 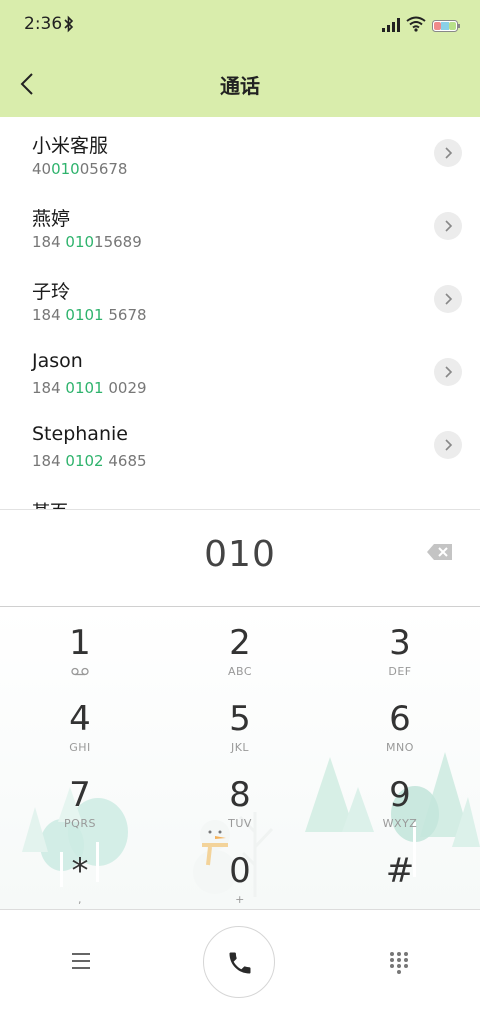 I want to click on key-letters: WXYZ, so click(x=400, y=823).